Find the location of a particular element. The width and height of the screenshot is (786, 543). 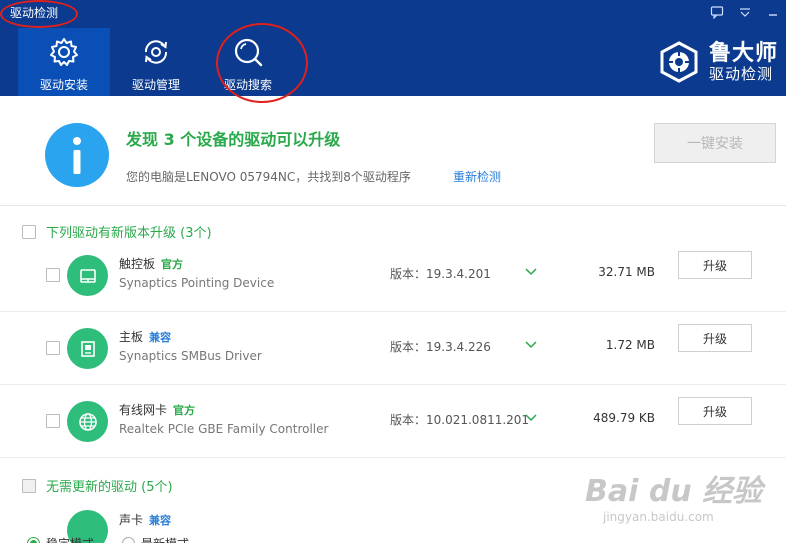

refresh-gear-icon is located at coordinates (156, 52).